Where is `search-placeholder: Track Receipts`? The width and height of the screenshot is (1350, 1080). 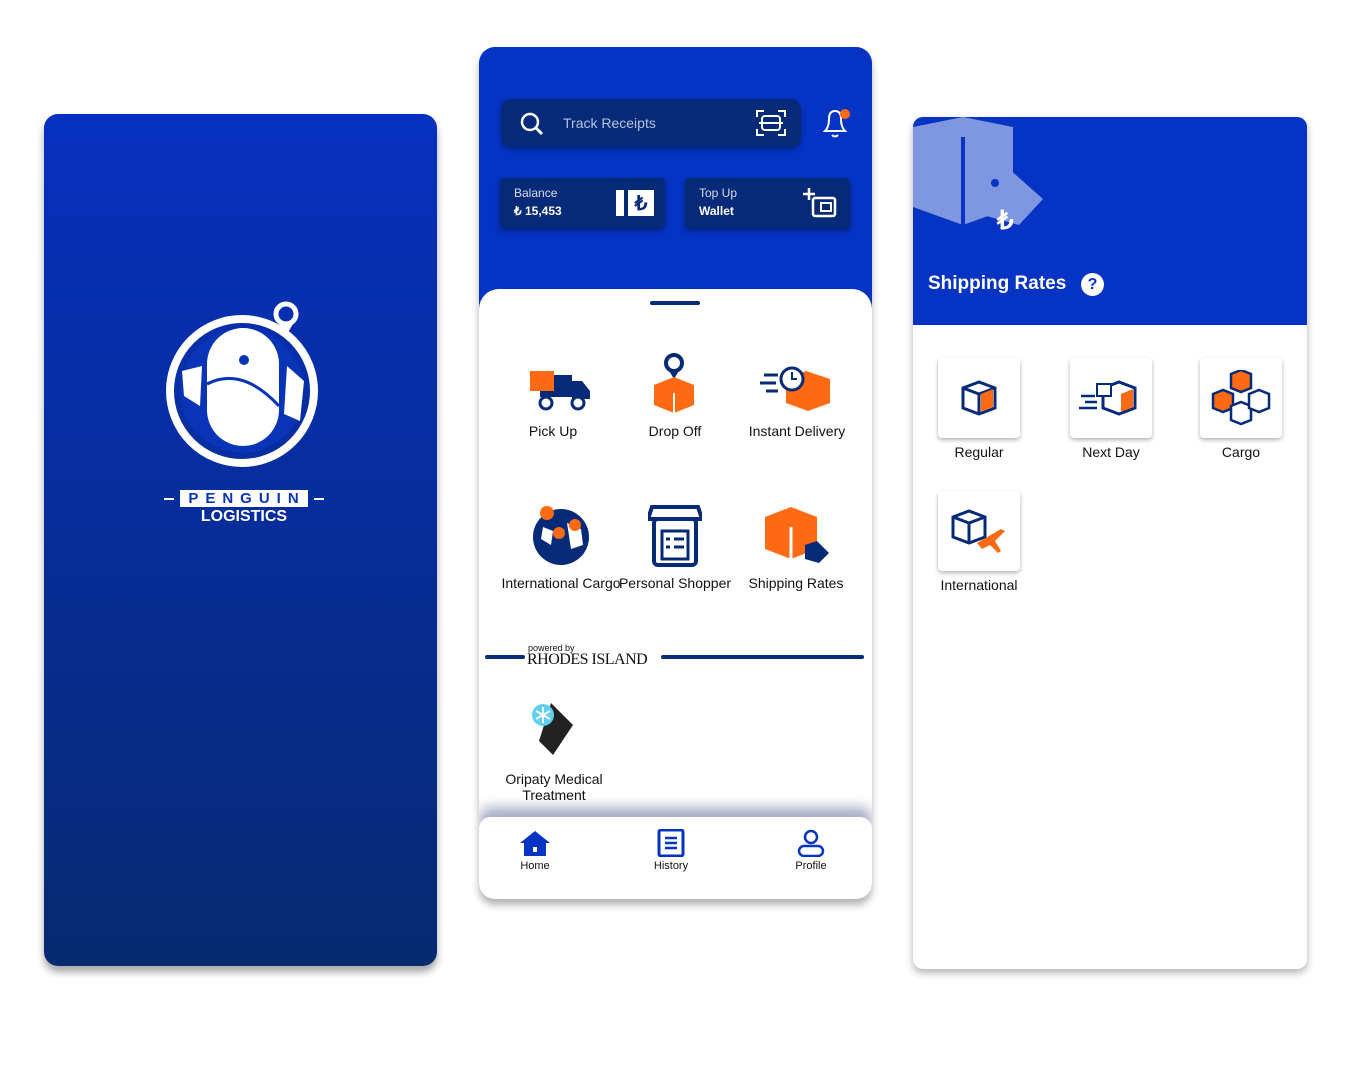
search-placeholder: Track Receipts is located at coordinates (609, 123).